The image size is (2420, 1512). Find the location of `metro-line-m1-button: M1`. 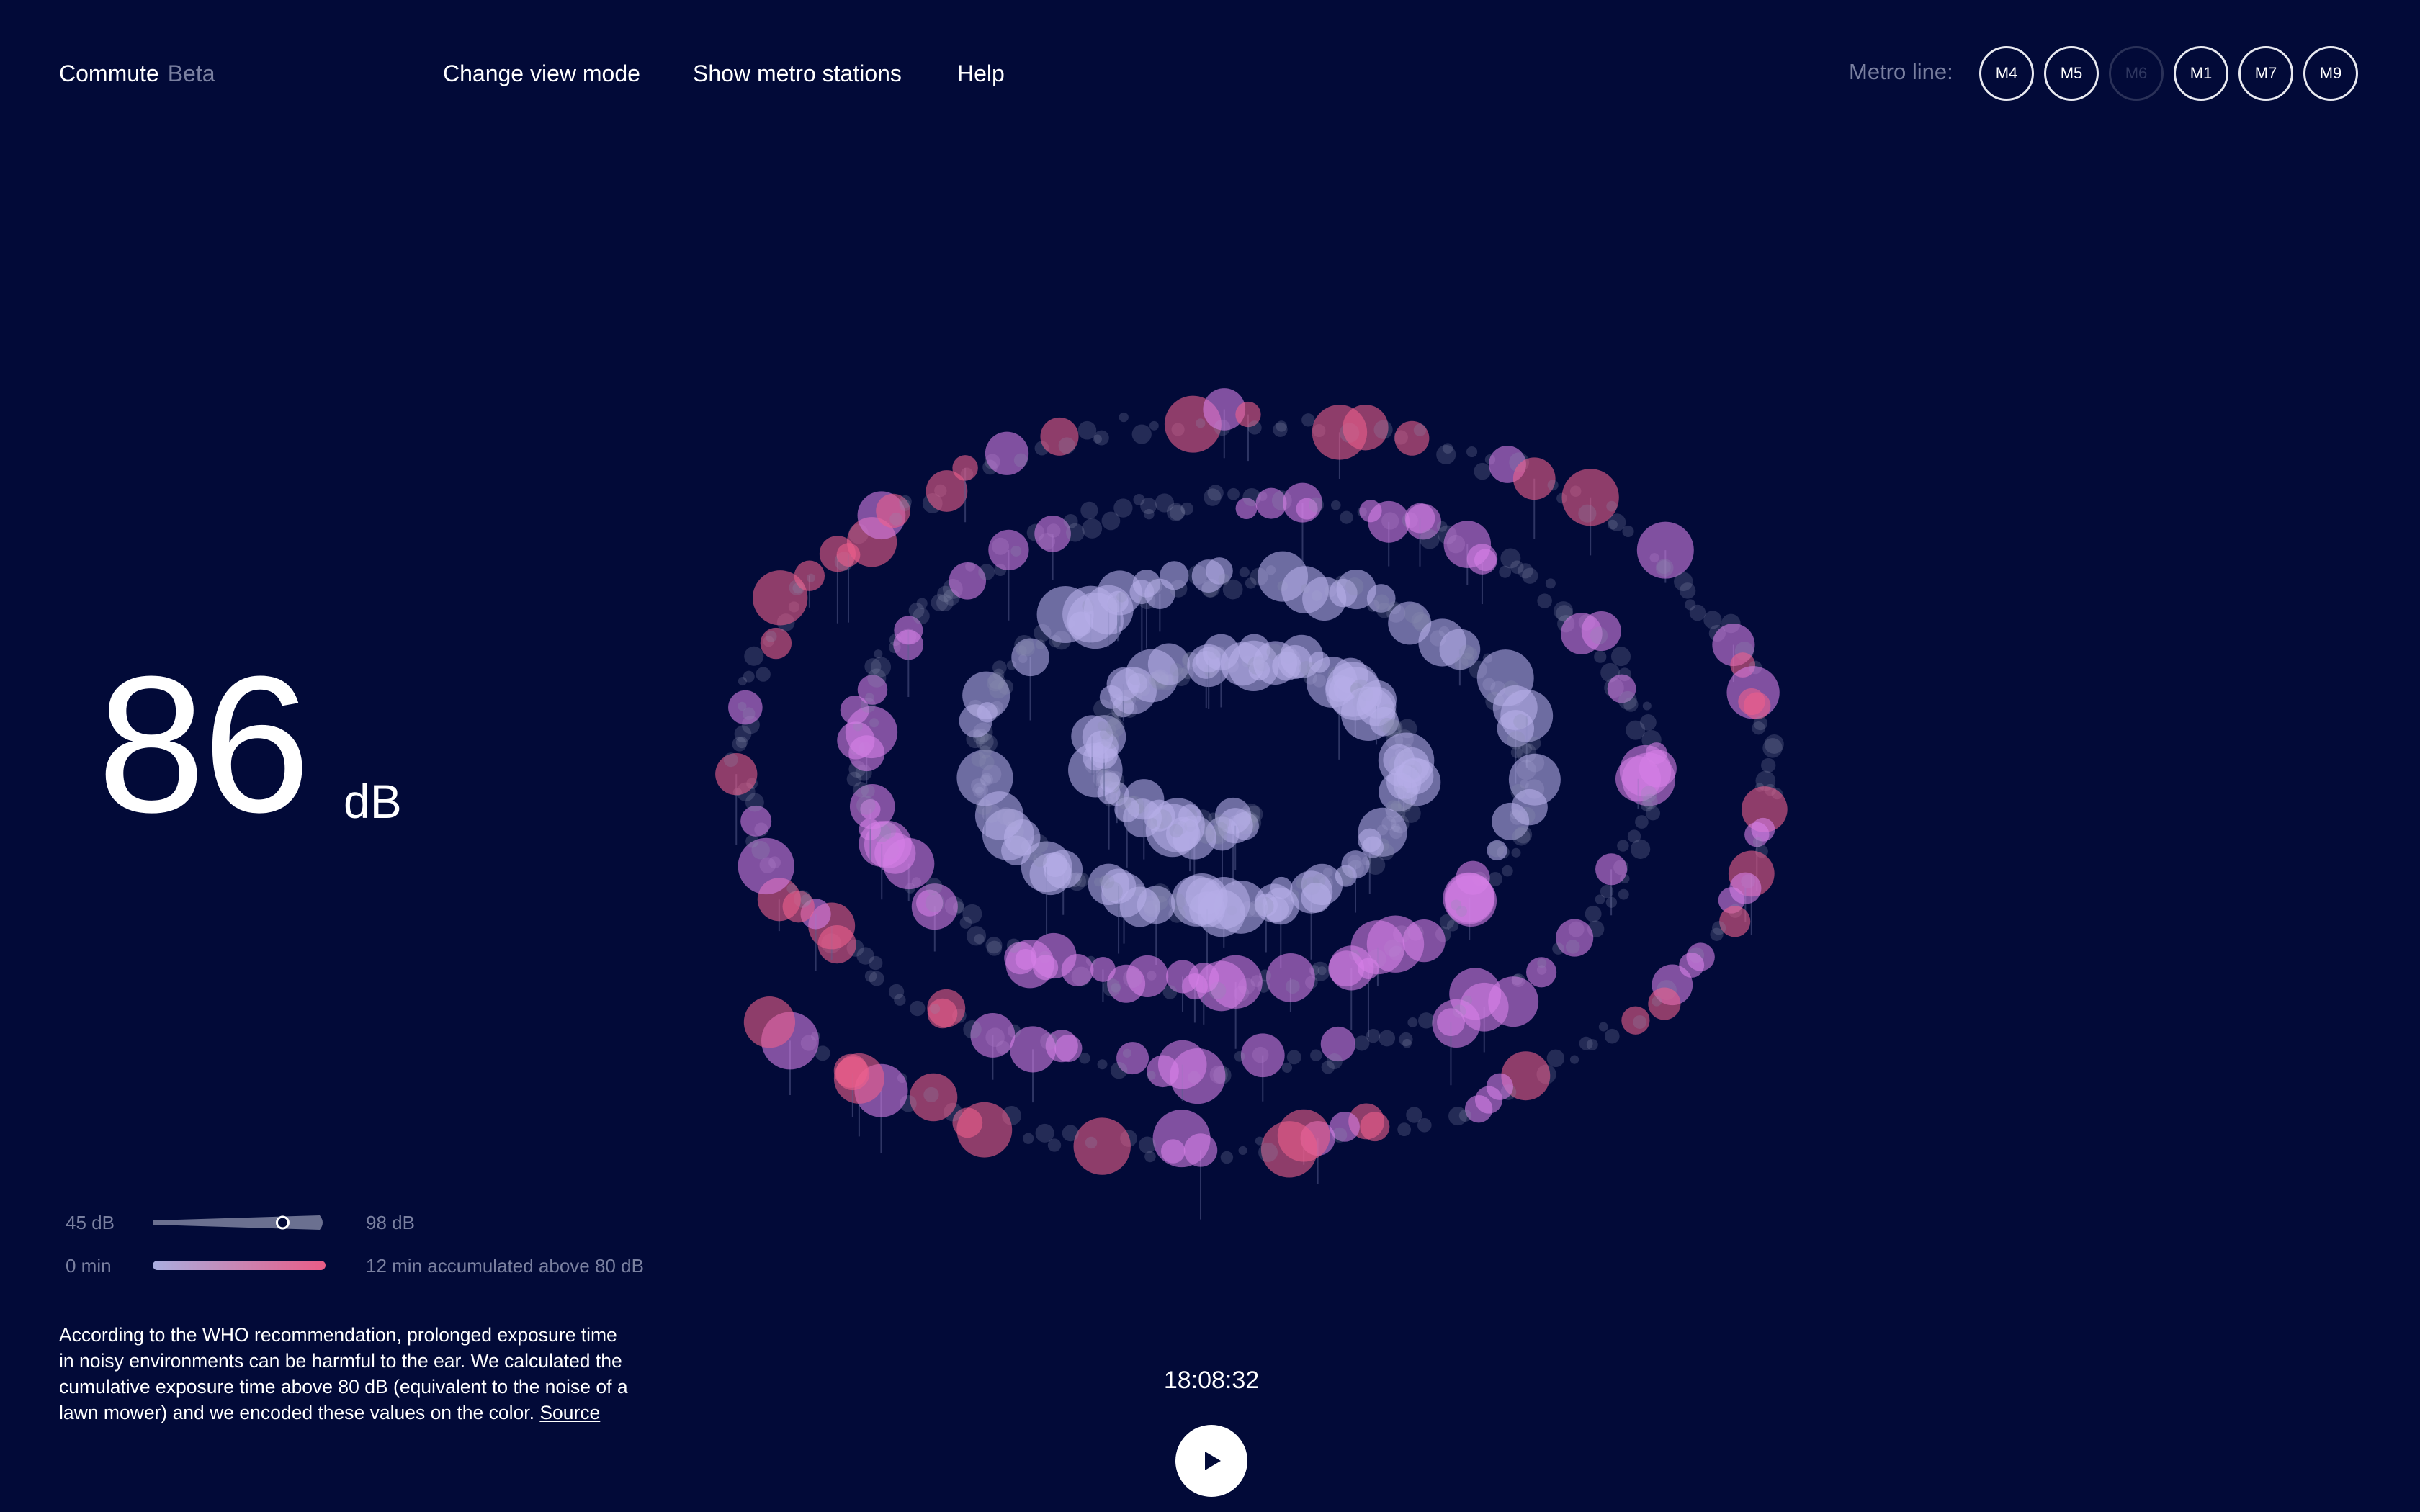

metro-line-m1-button: M1 is located at coordinates (2201, 73).